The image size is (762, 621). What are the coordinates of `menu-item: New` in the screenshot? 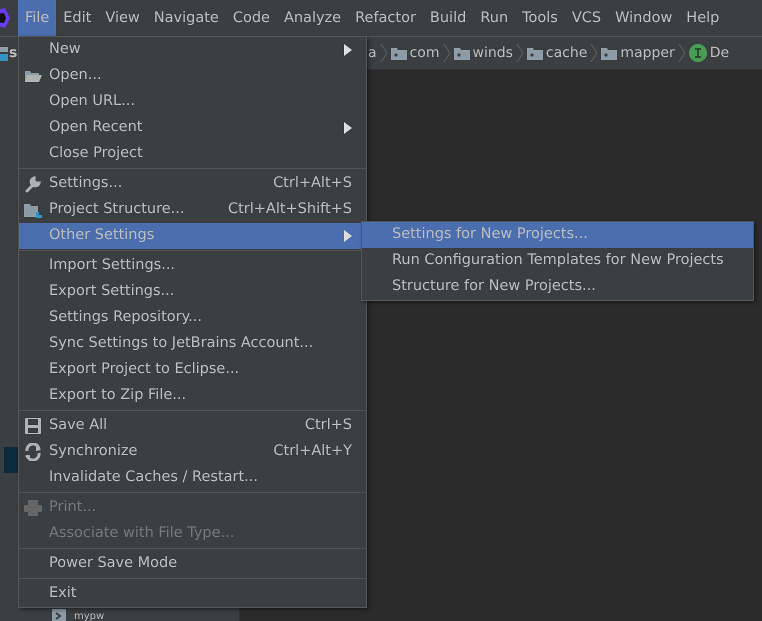 It's located at (192, 50).